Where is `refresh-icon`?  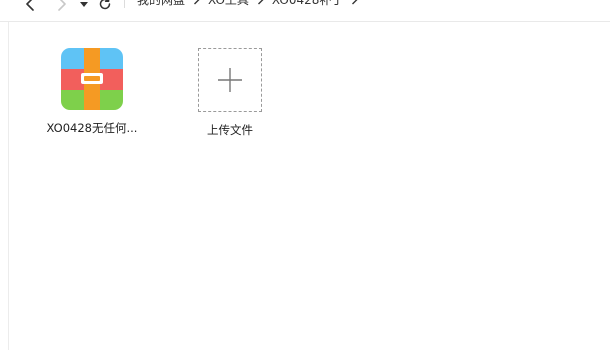 refresh-icon is located at coordinates (105, 5).